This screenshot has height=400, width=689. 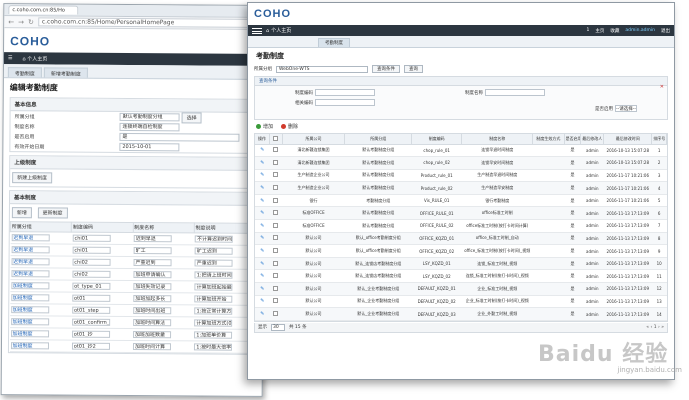 What do you see at coordinates (587, 30) in the screenshot?
I see `notification-count: 1` at bounding box center [587, 30].